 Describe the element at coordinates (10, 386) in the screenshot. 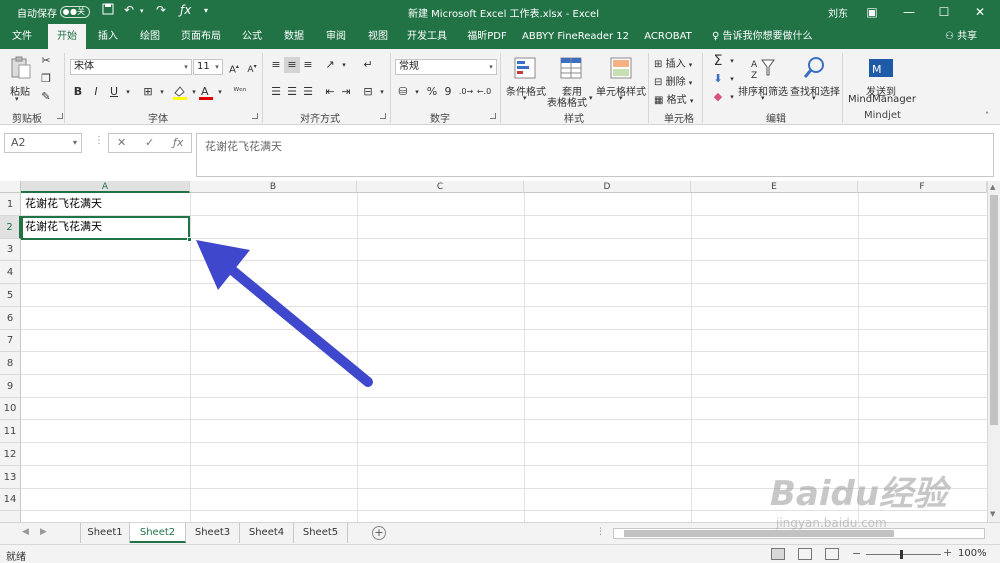

I see `row-header-9: 9` at that location.